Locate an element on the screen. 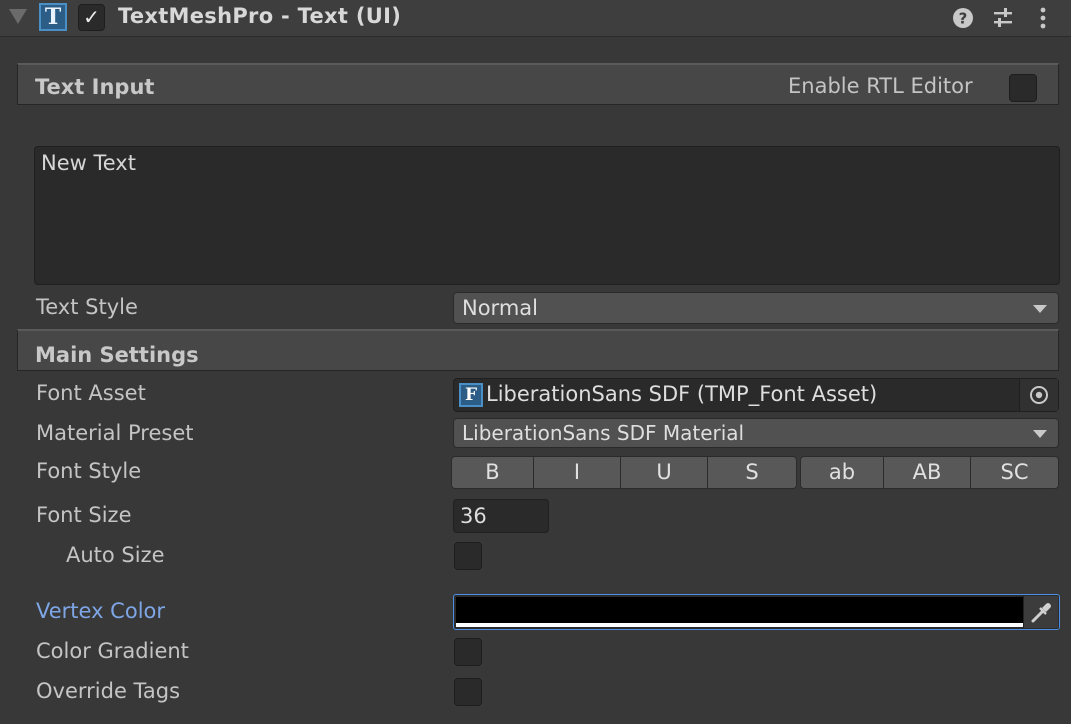 The image size is (1071, 724). enable-rtl-checkbox is located at coordinates (1023, 88).